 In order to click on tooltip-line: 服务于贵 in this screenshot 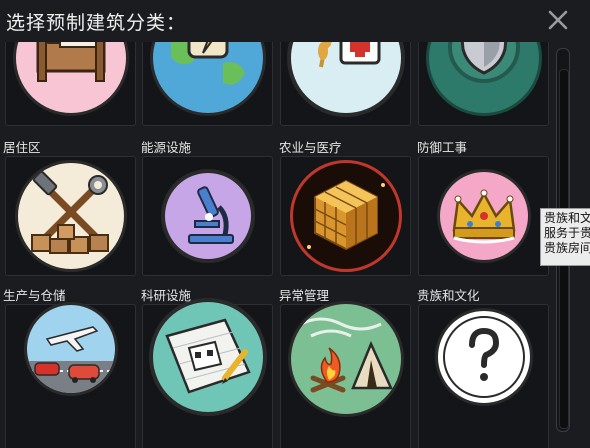, I will do `click(567, 233)`.